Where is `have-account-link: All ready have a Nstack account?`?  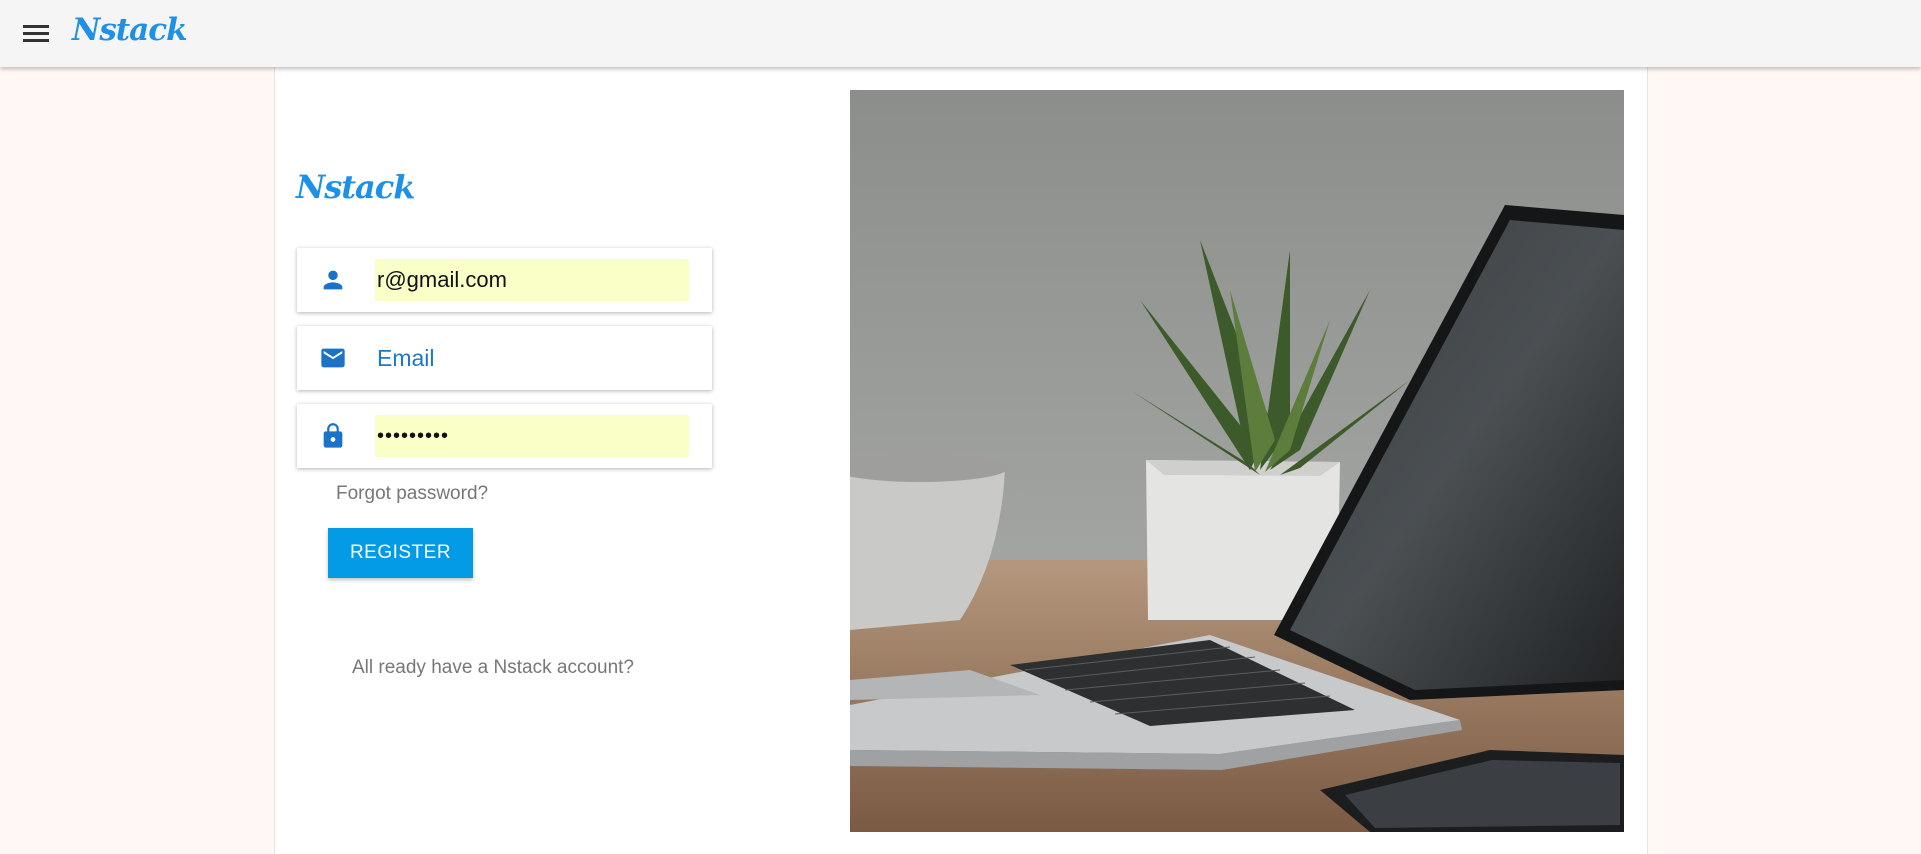
have-account-link: All ready have a Nstack account? is located at coordinates (493, 668).